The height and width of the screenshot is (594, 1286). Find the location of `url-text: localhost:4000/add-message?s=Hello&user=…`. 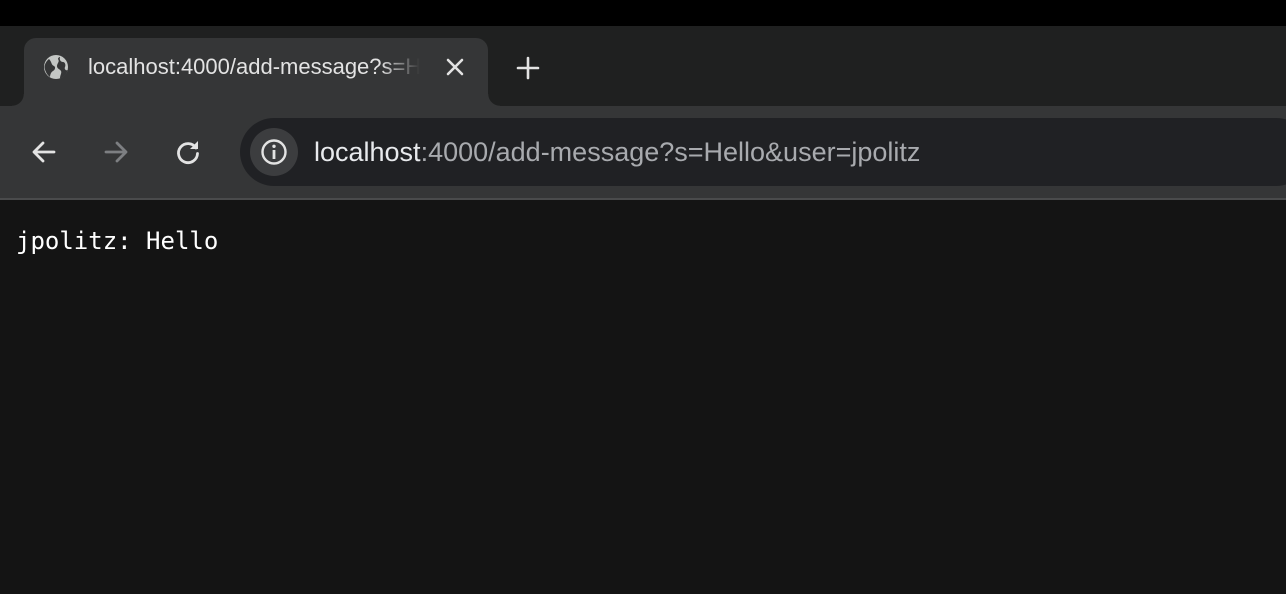

url-text: localhost:4000/add-message?s=Hello&user=… is located at coordinates (617, 152).